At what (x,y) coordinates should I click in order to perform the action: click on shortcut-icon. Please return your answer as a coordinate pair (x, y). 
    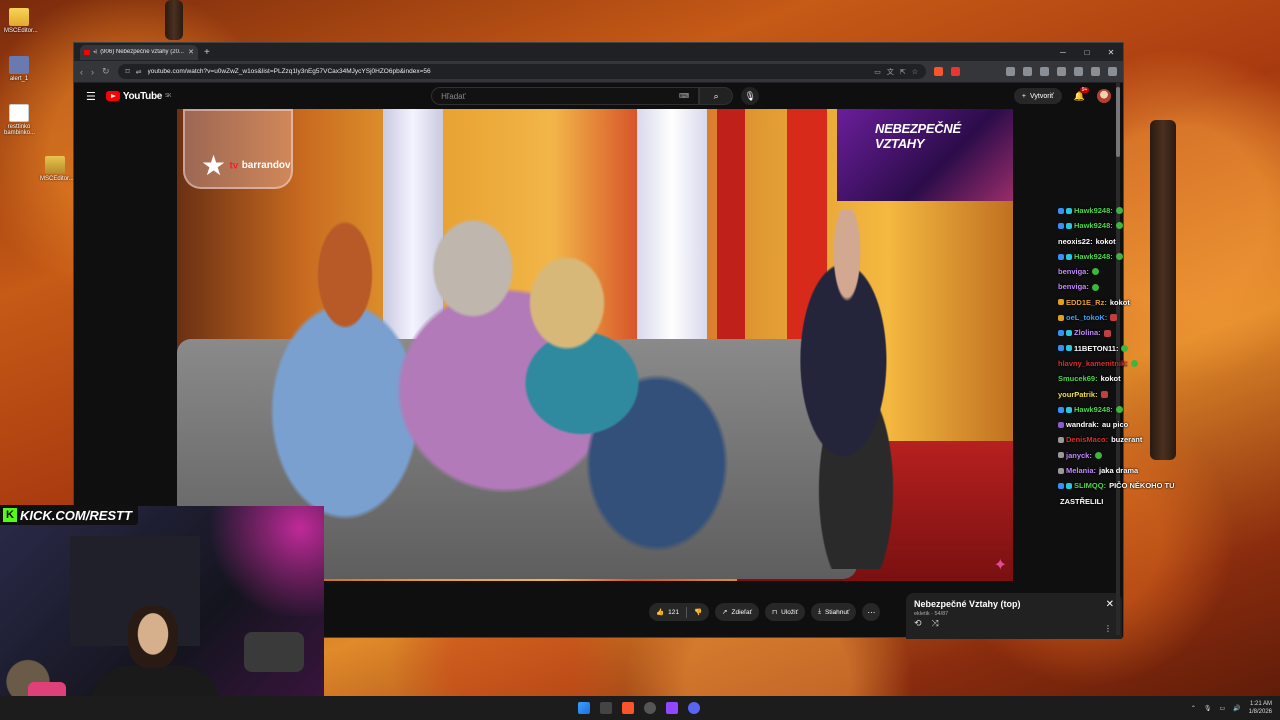
    Looking at the image, I should click on (19, 65).